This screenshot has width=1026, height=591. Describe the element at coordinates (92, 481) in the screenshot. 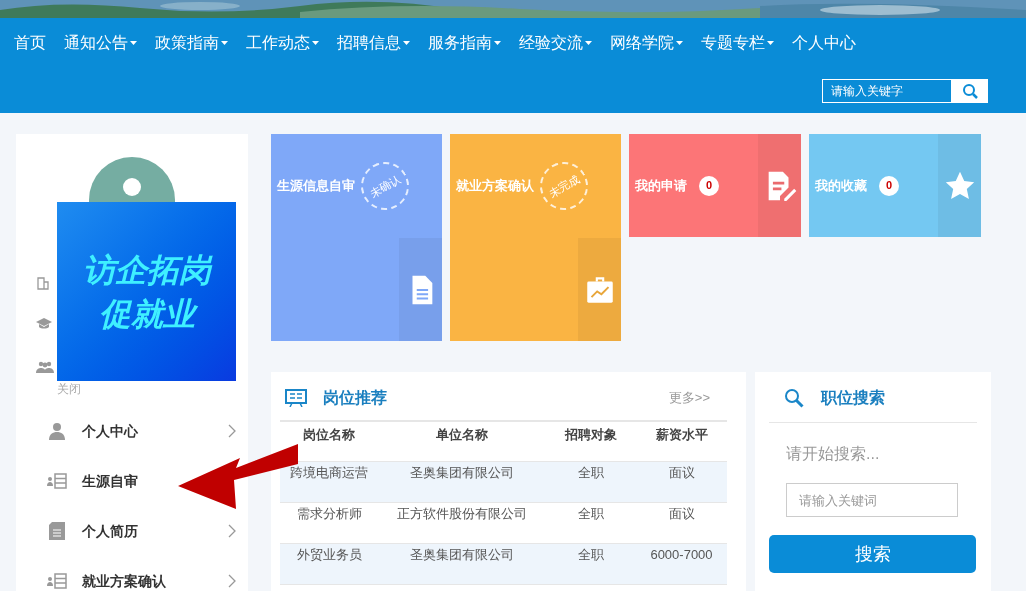

I see `sidebar-item: 生源自审` at that location.